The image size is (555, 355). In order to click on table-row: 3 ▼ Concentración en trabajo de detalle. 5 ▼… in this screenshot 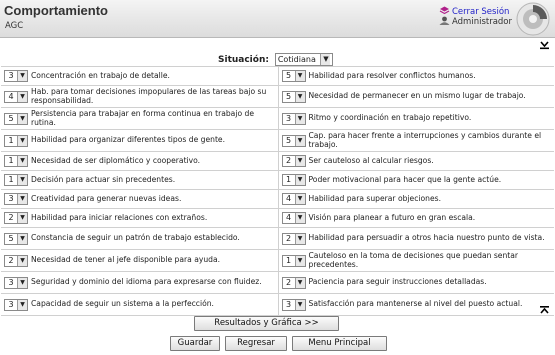, I will do `click(277, 76)`.